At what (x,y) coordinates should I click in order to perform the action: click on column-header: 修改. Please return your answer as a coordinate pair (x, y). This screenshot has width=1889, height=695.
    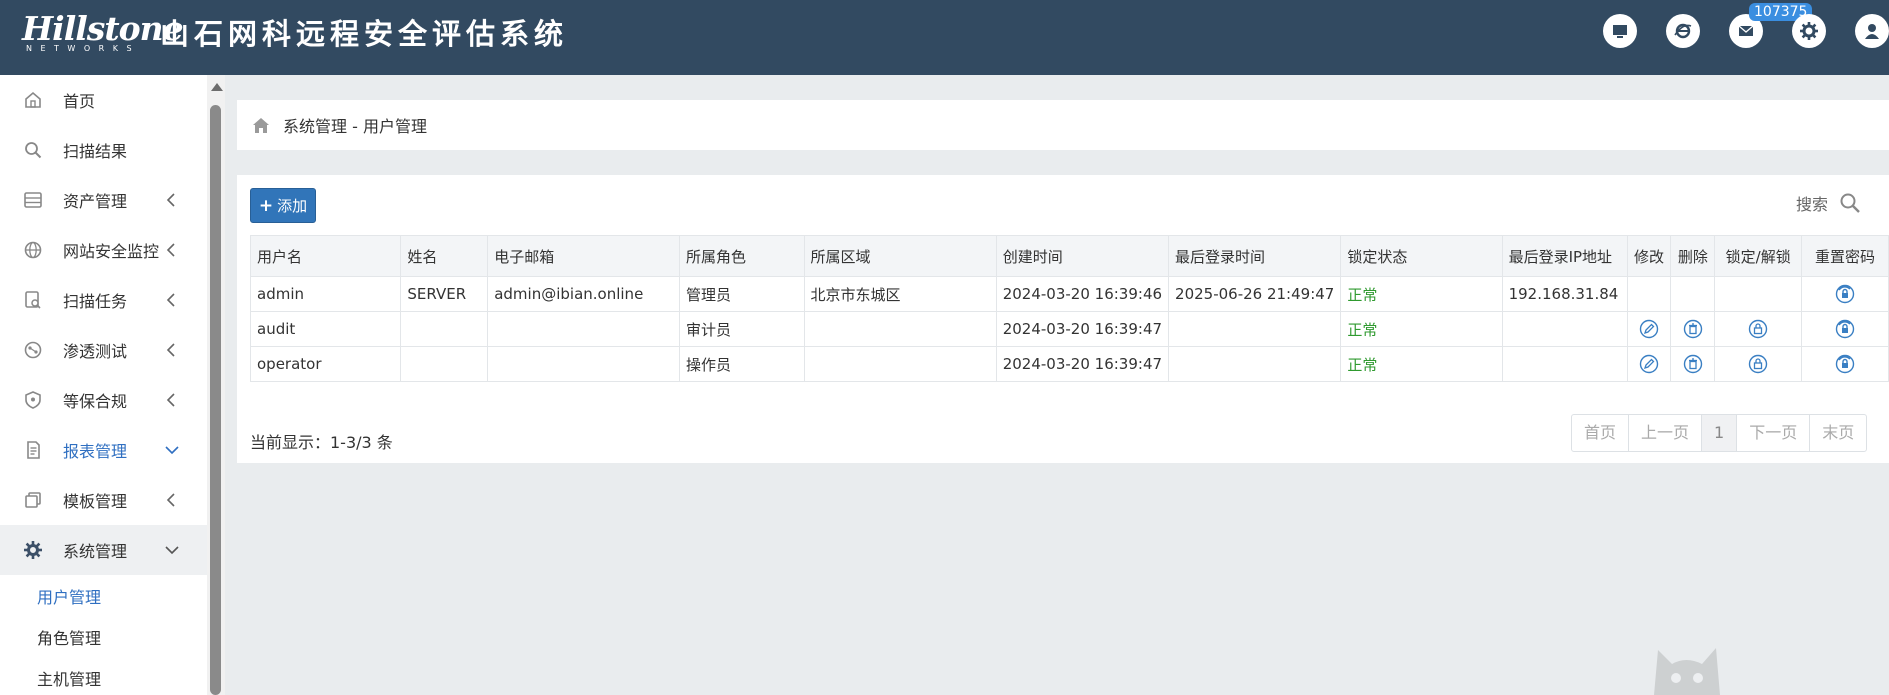
    Looking at the image, I should click on (1649, 256).